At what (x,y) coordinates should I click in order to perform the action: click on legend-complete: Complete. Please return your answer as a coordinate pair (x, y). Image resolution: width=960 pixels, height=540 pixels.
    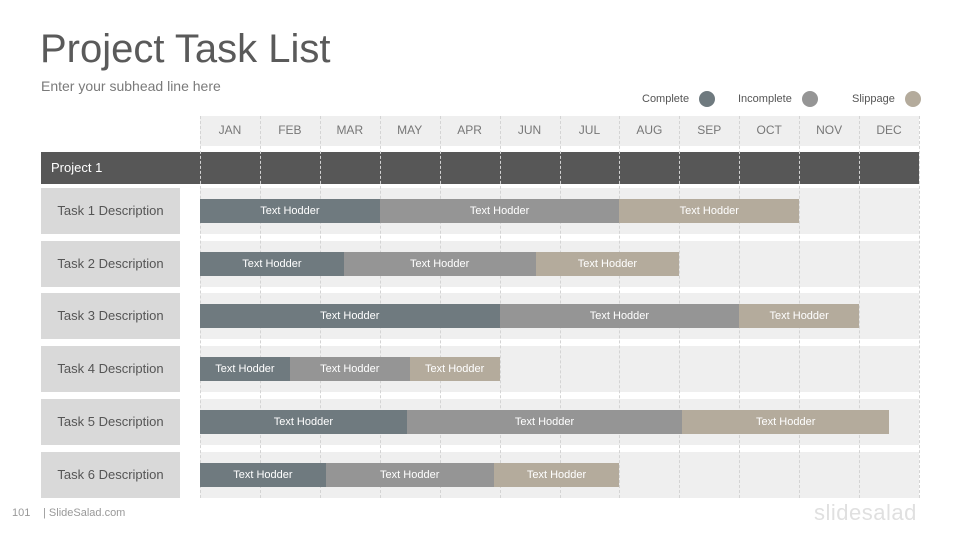
    Looking at the image, I should click on (679, 99).